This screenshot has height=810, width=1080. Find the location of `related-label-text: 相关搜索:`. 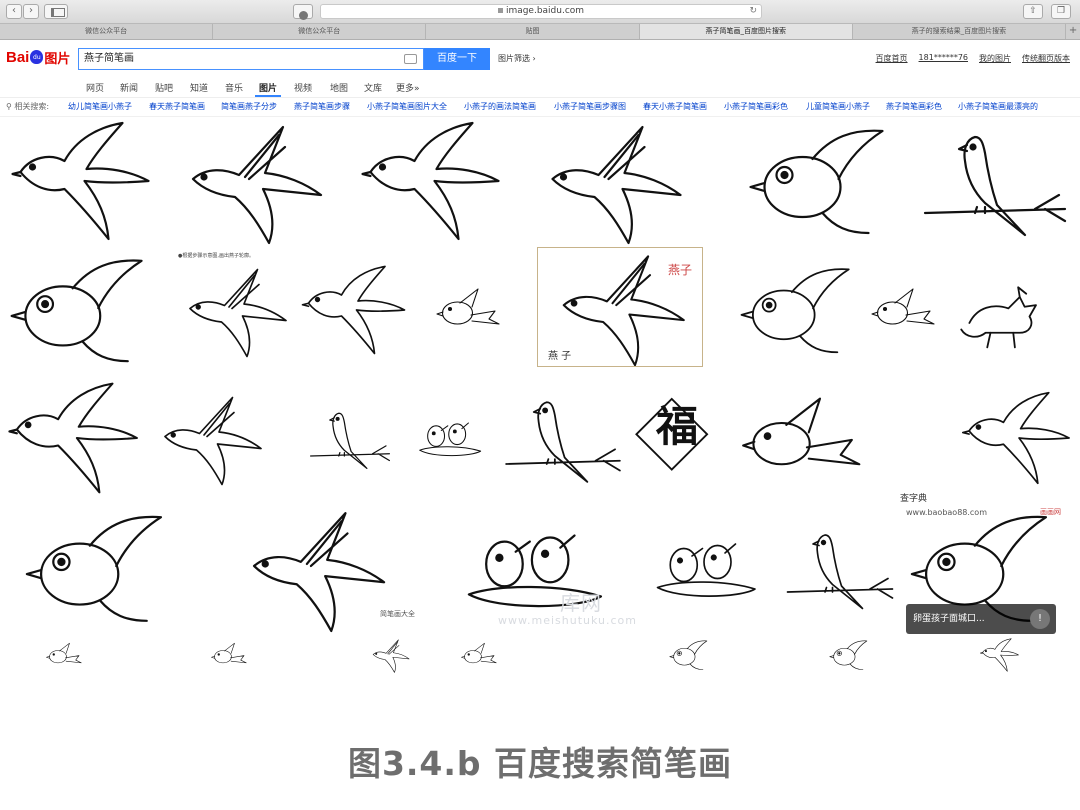

related-label-text: 相关搜索: is located at coordinates (32, 106).